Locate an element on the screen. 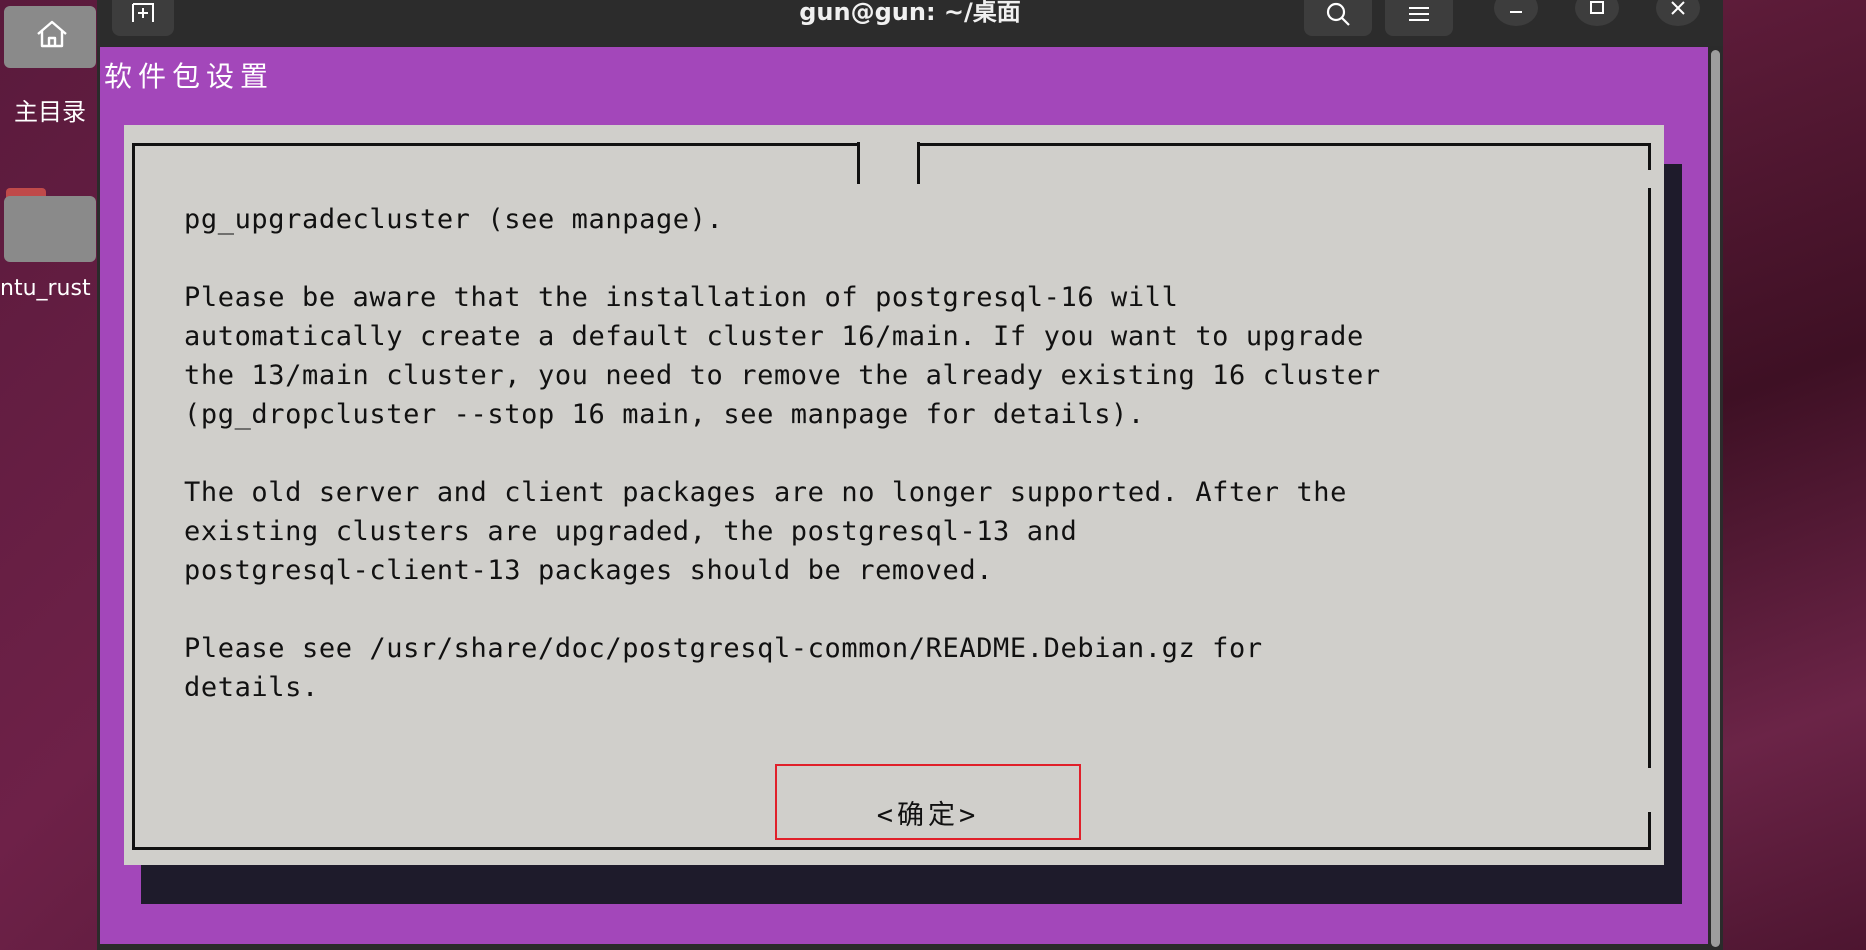 The width and height of the screenshot is (1866, 950). package-config-title: 软件包设置 is located at coordinates (189, 76).